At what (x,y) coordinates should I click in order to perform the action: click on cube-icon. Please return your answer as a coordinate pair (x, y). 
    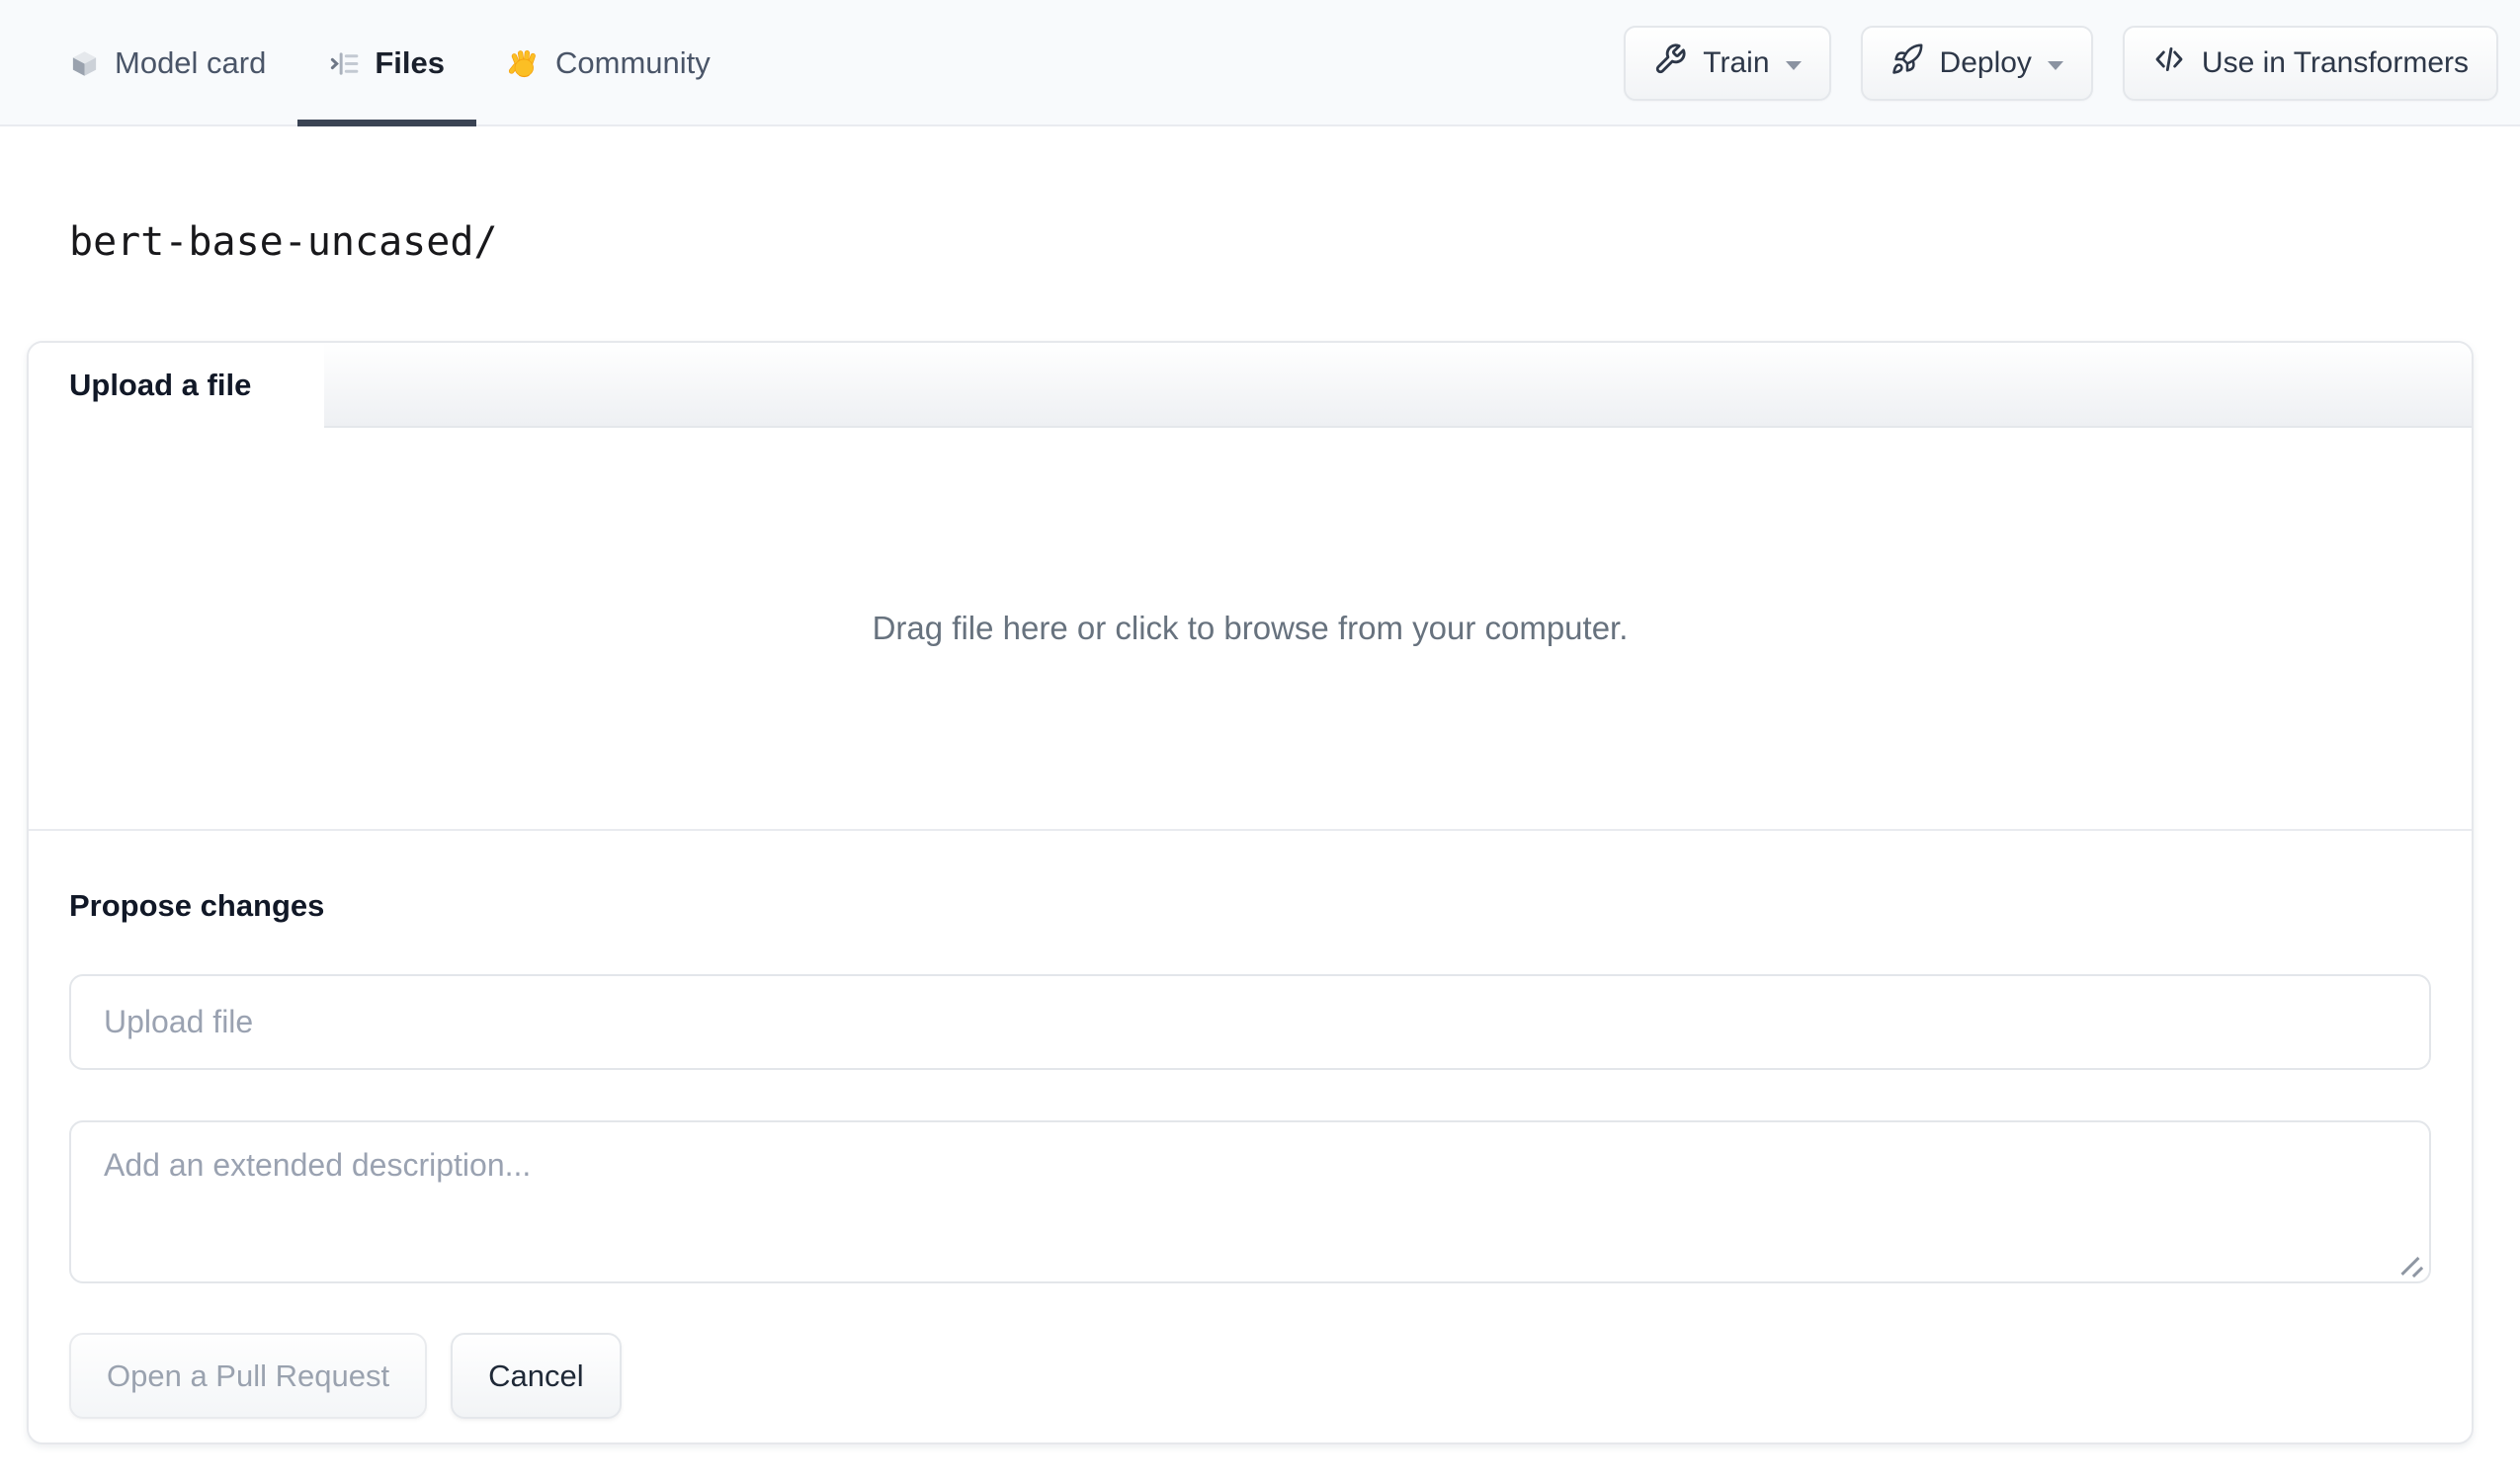
    Looking at the image, I should click on (84, 63).